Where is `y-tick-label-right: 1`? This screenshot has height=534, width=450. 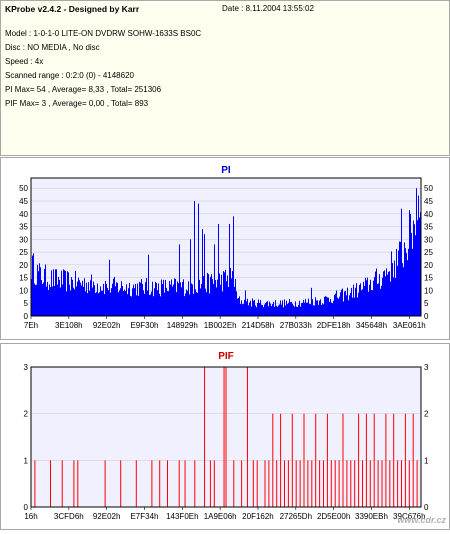 y-tick-label-right: 1 is located at coordinates (426, 460).